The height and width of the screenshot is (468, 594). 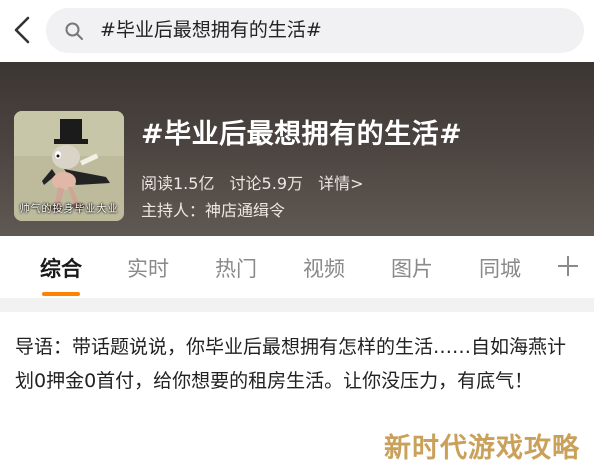 What do you see at coordinates (69, 166) in the screenshot?
I see `topic-cover-image: 帅气的投身毕业大业` at bounding box center [69, 166].